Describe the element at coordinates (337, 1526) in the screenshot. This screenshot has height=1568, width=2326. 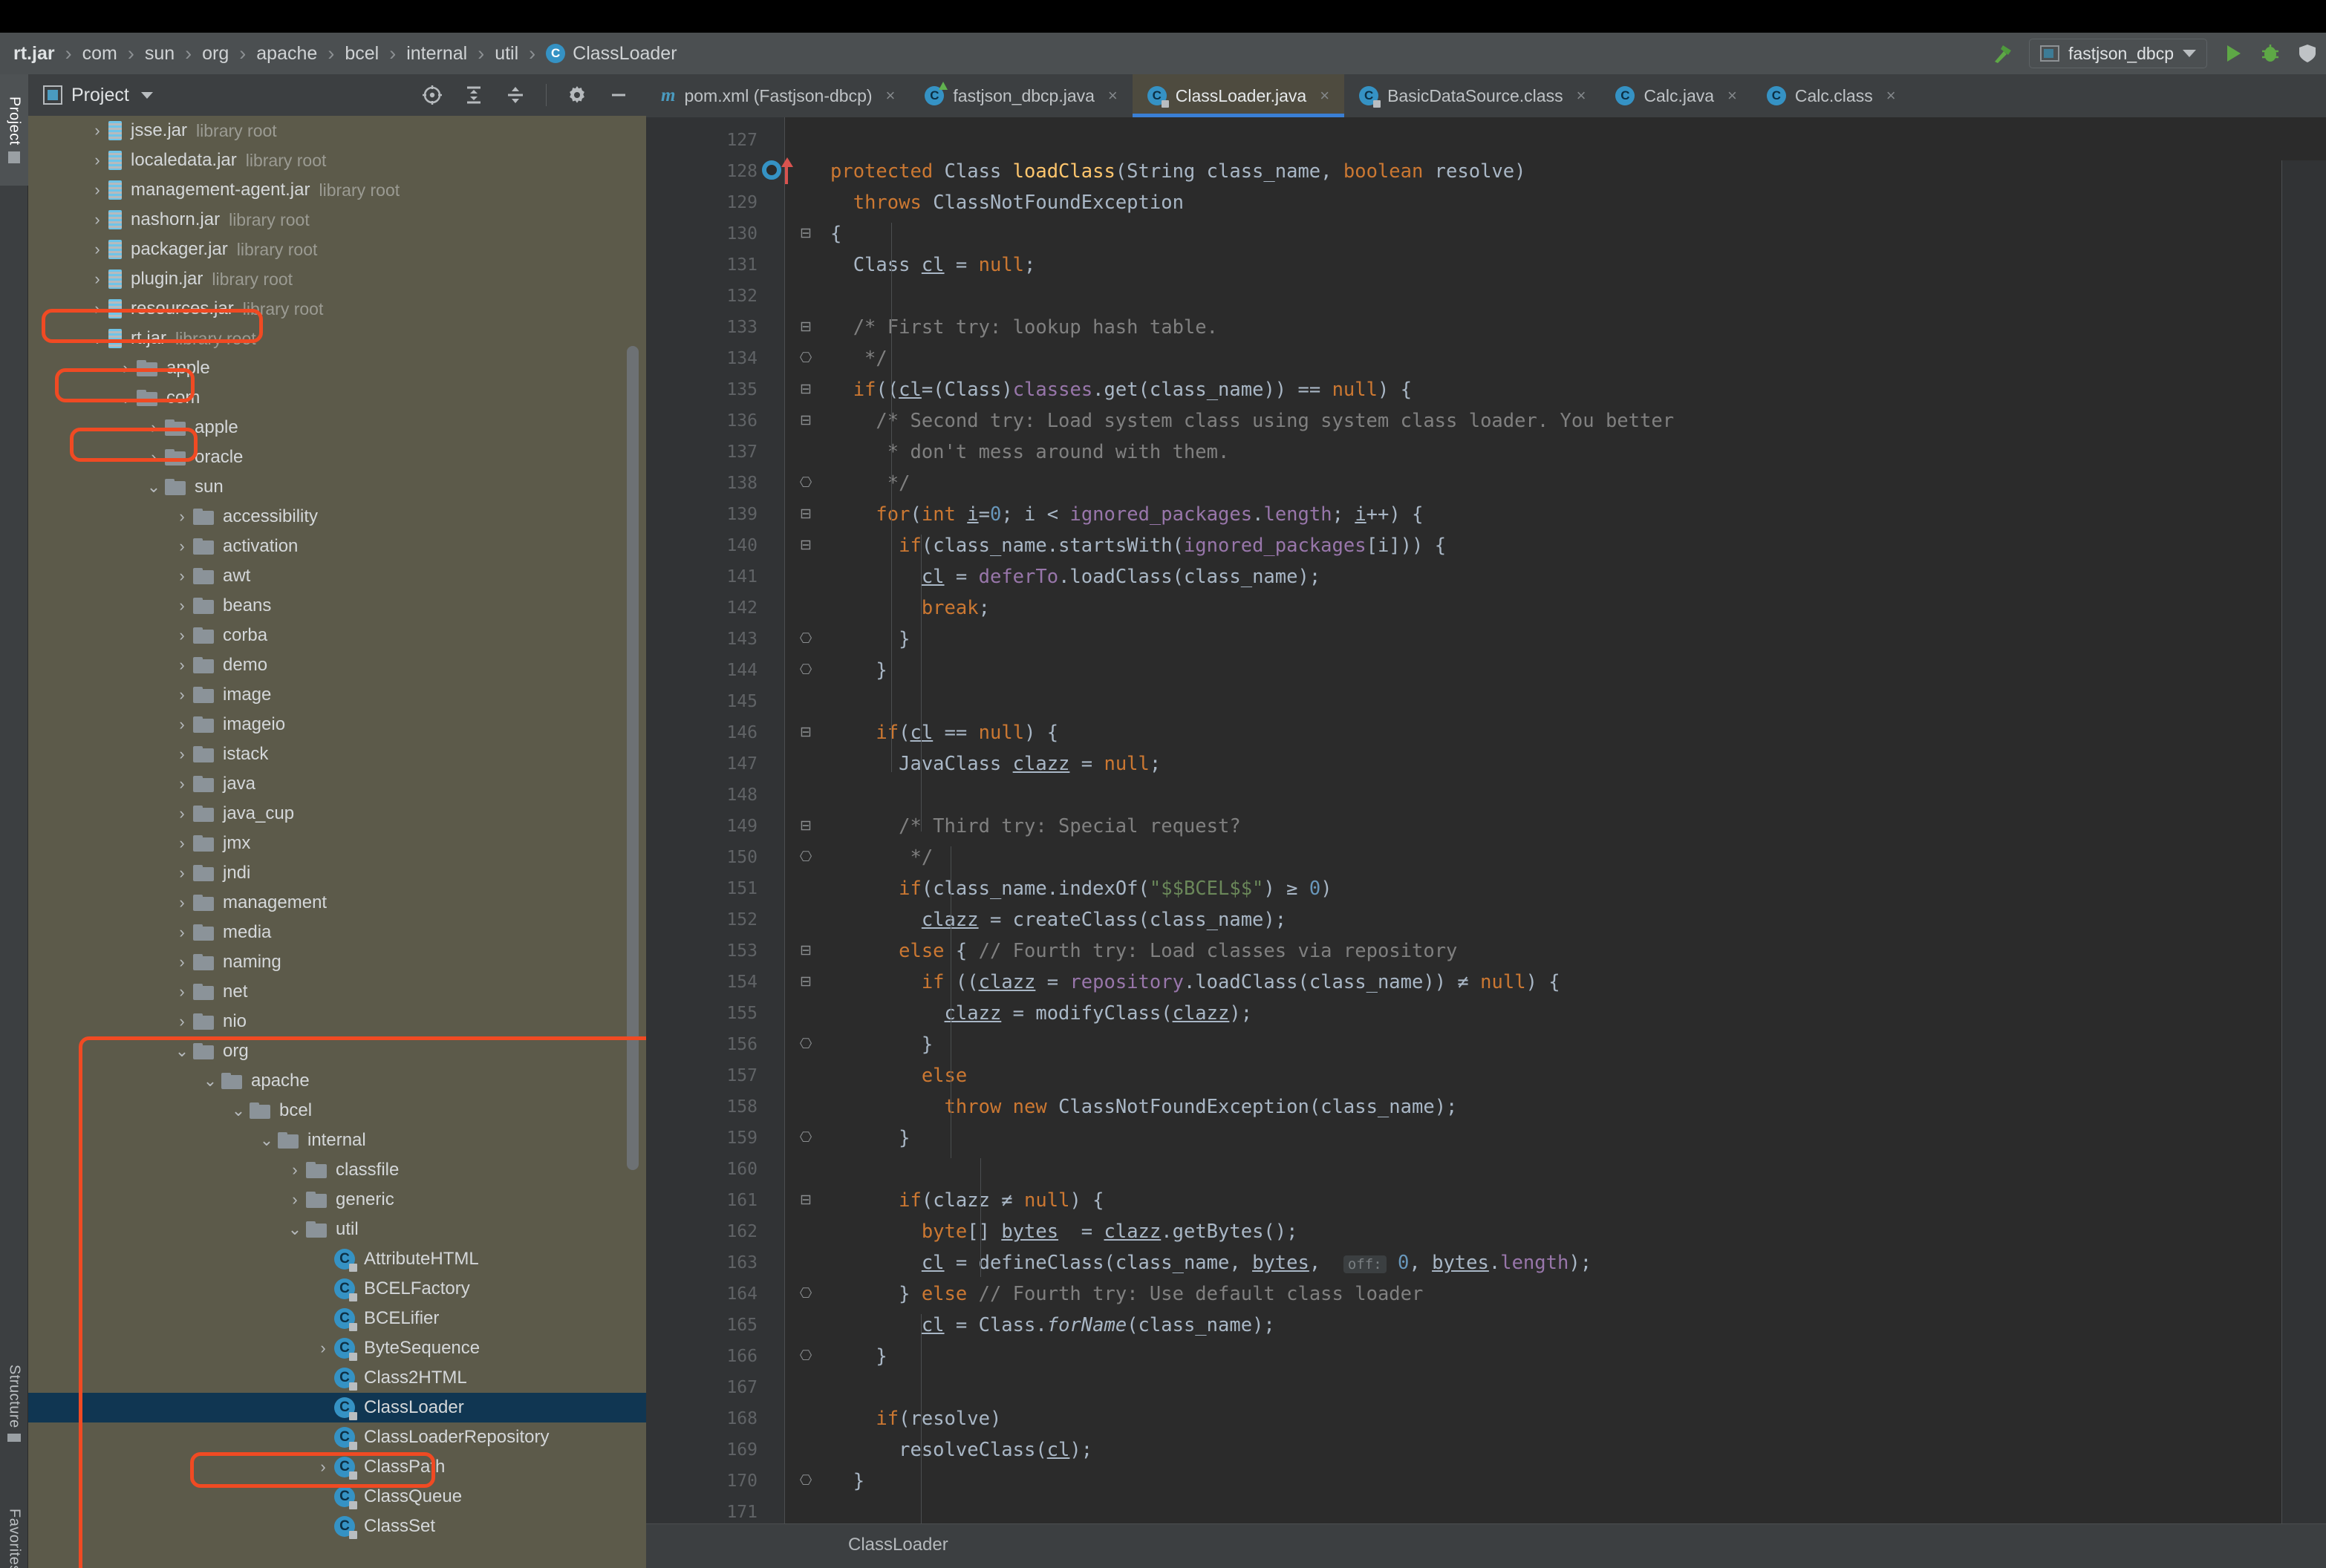
I see `tree-item-classset: C ClassSet` at that location.